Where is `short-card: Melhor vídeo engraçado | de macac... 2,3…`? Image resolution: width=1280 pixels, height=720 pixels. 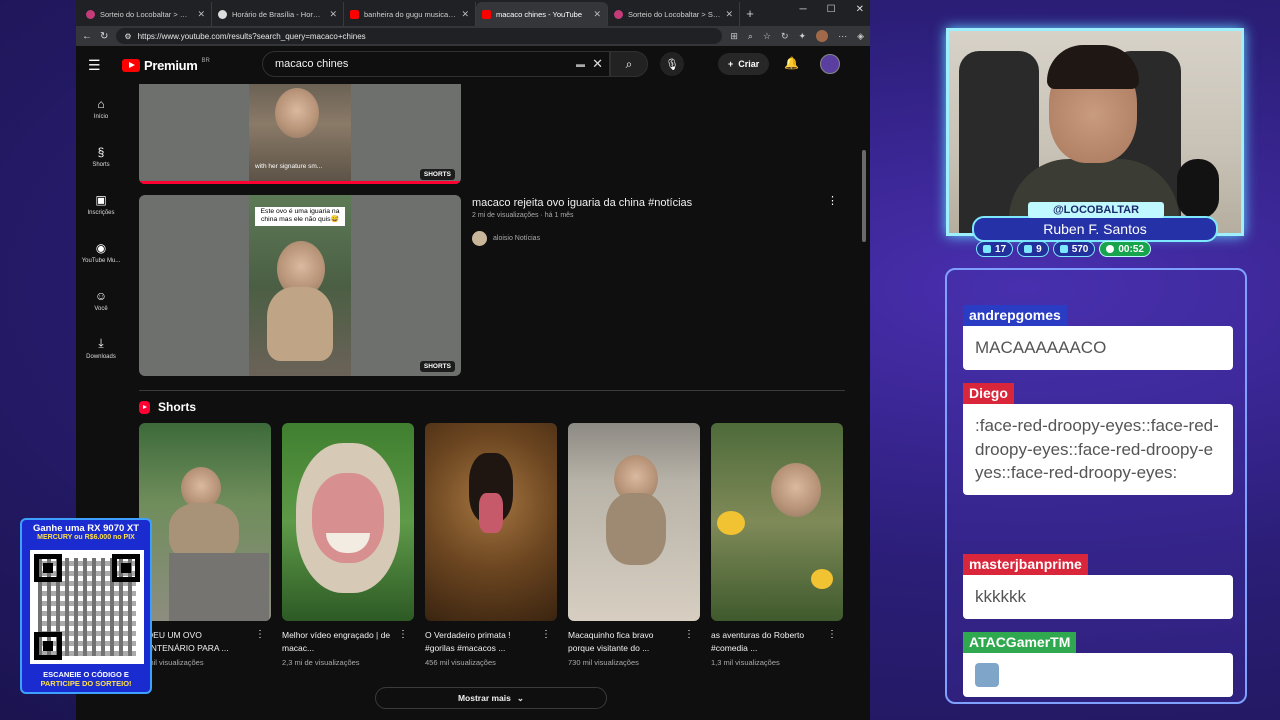 short-card: Melhor vídeo engraçado | de macac... 2,3… is located at coordinates (348, 545).